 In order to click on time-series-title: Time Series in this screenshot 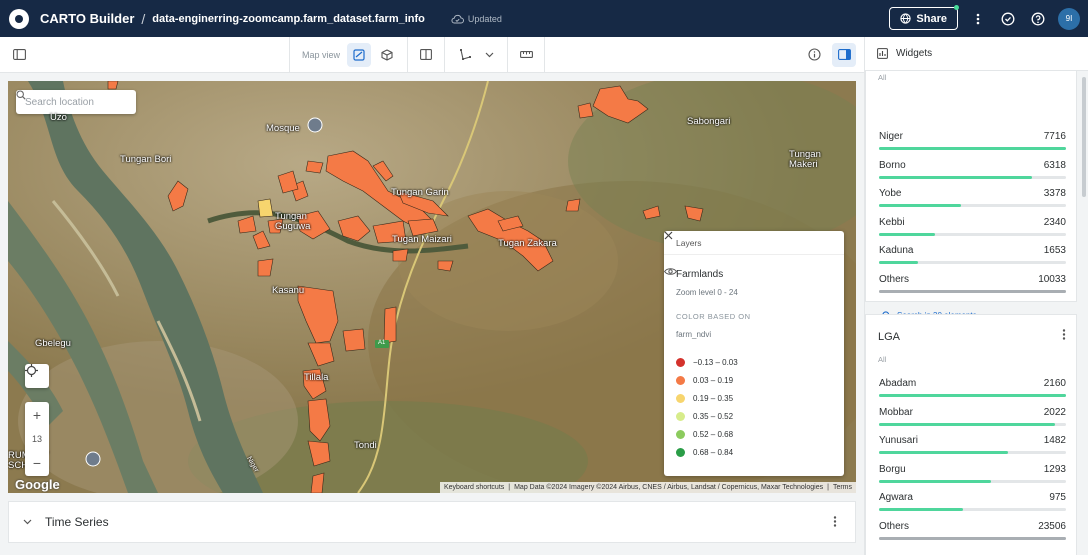, I will do `click(77, 522)`.